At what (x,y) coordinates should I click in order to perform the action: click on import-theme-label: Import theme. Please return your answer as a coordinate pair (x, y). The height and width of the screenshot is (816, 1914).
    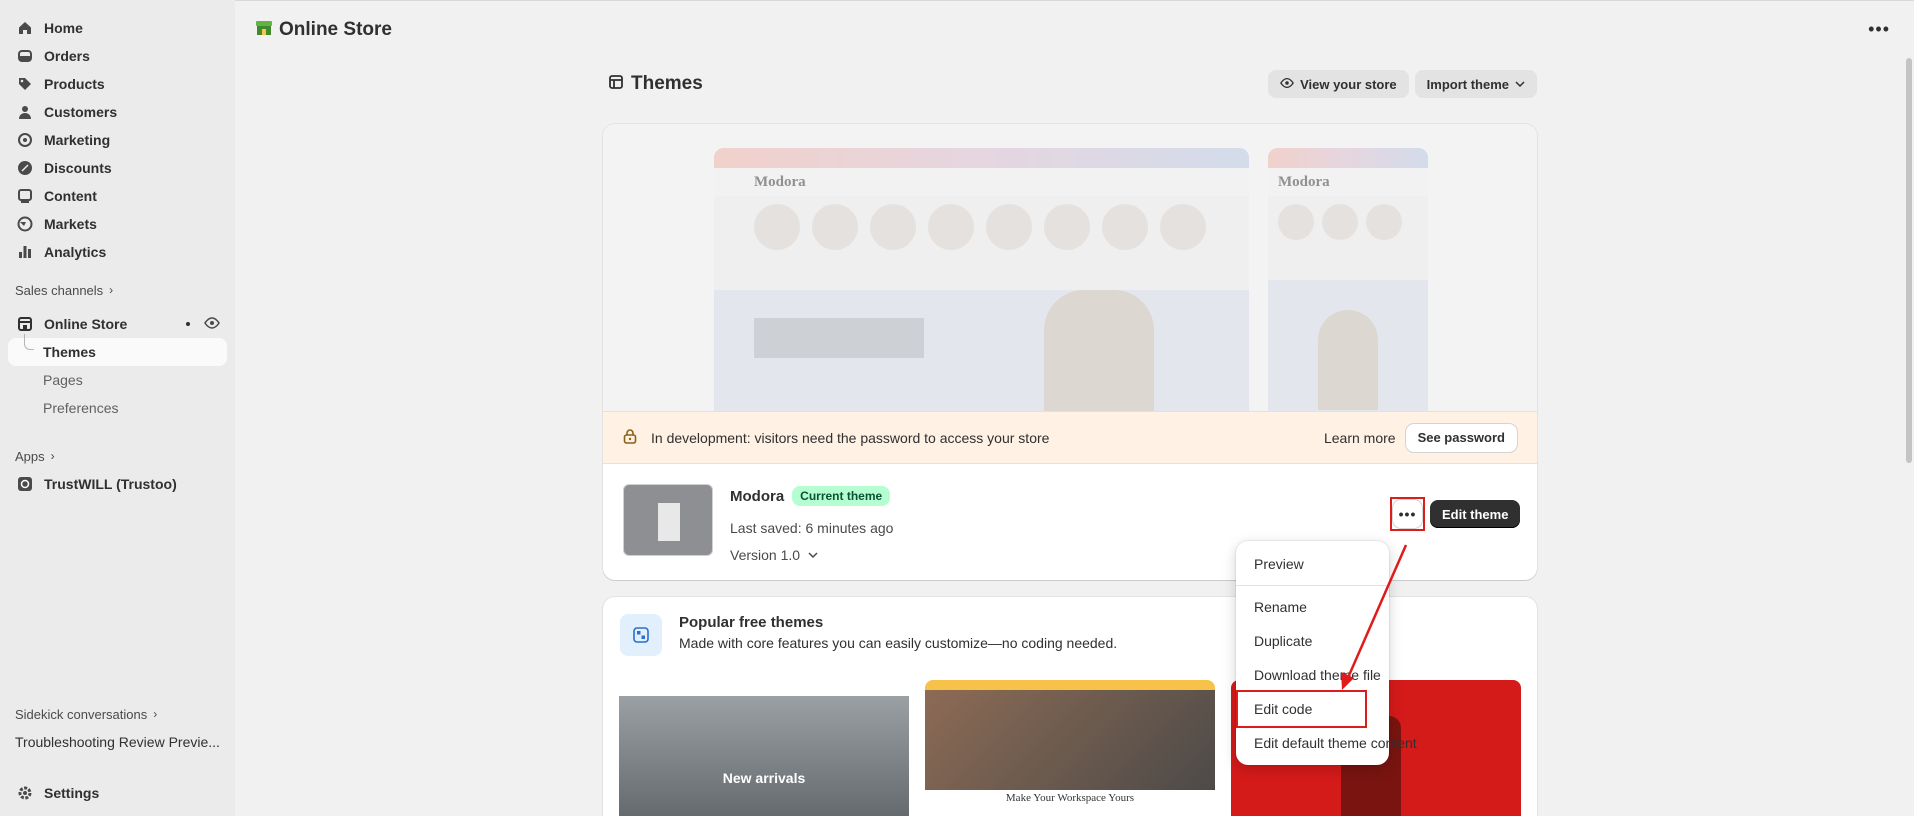
    Looking at the image, I should click on (1467, 84).